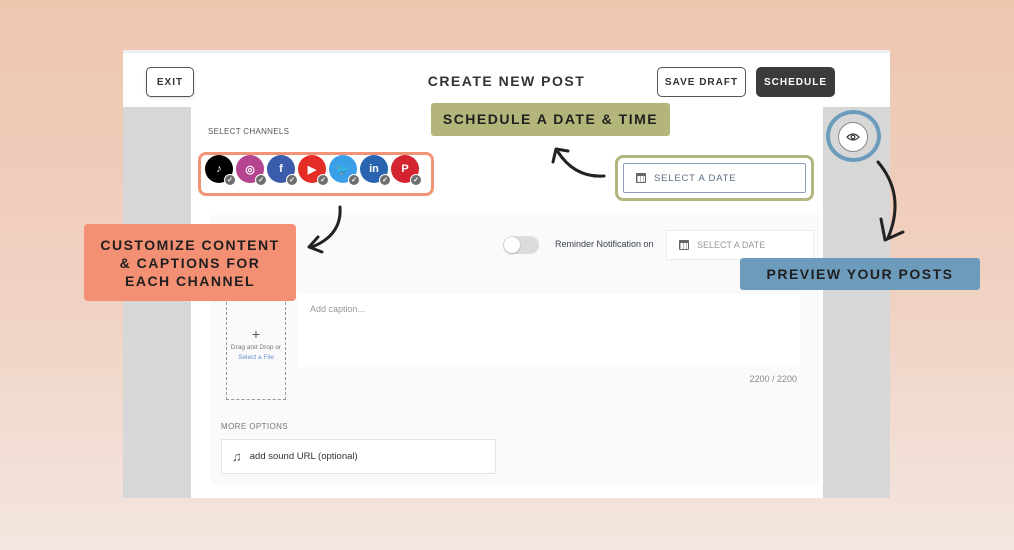  Describe the element at coordinates (606, 200) in the screenshot. I see `annotation-arrows` at that location.